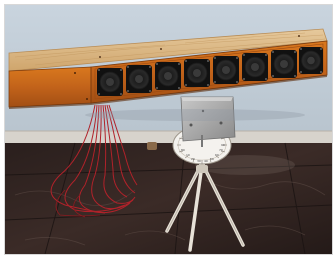 This screenshot has height=257, width=335. I want to click on protractor-number: 40, so click(206, 161).